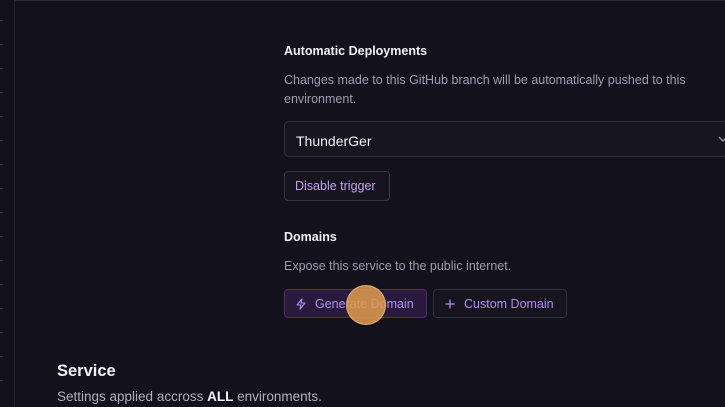  What do you see at coordinates (450, 303) in the screenshot?
I see `plus-icon` at bounding box center [450, 303].